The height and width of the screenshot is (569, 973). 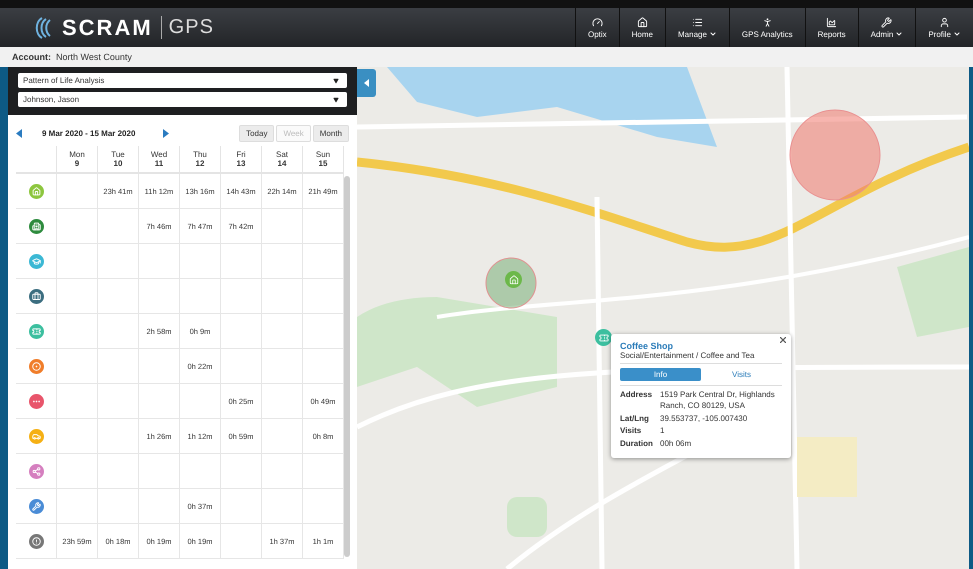 I want to click on day-header: Sat 14, so click(x=282, y=160).